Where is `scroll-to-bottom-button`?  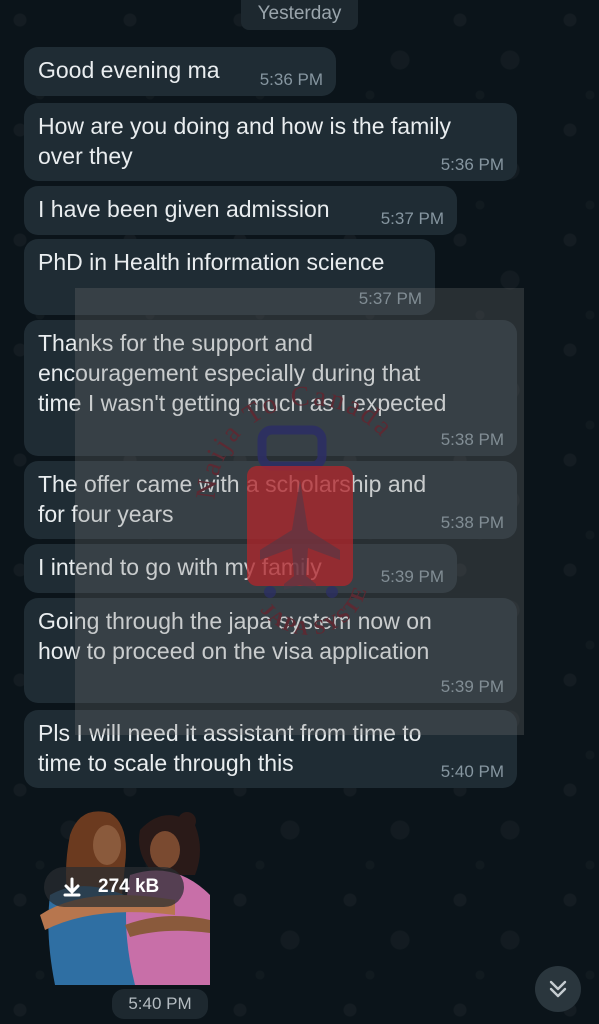 scroll-to-bottom-button is located at coordinates (558, 989).